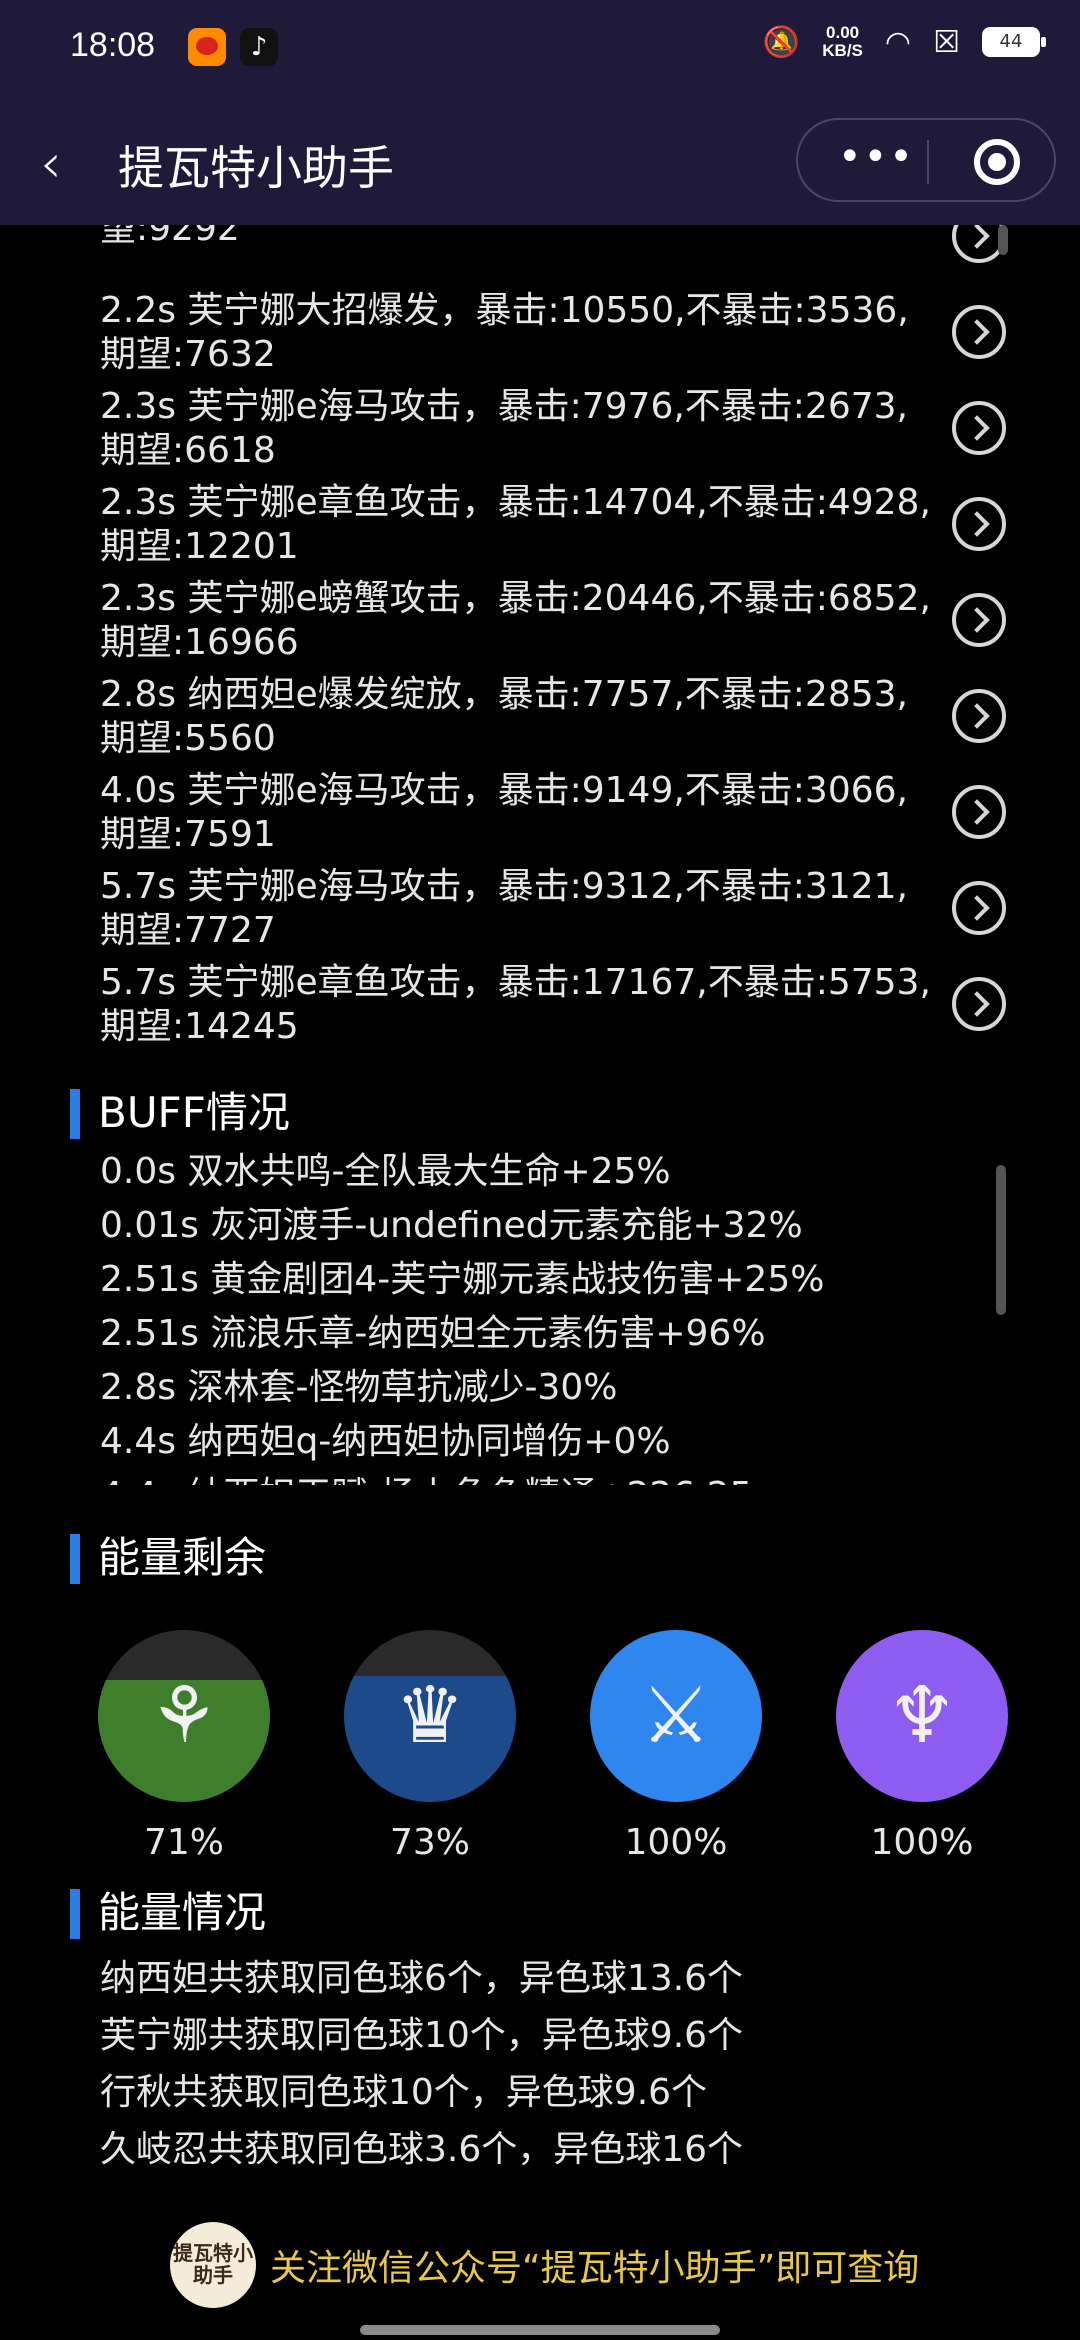  What do you see at coordinates (515, 620) in the screenshot?
I see `damage-text: 2.3s 芙宁娜e螃蟹攻击，暴击:20446,不暴击:6852,期望:16966` at bounding box center [515, 620].